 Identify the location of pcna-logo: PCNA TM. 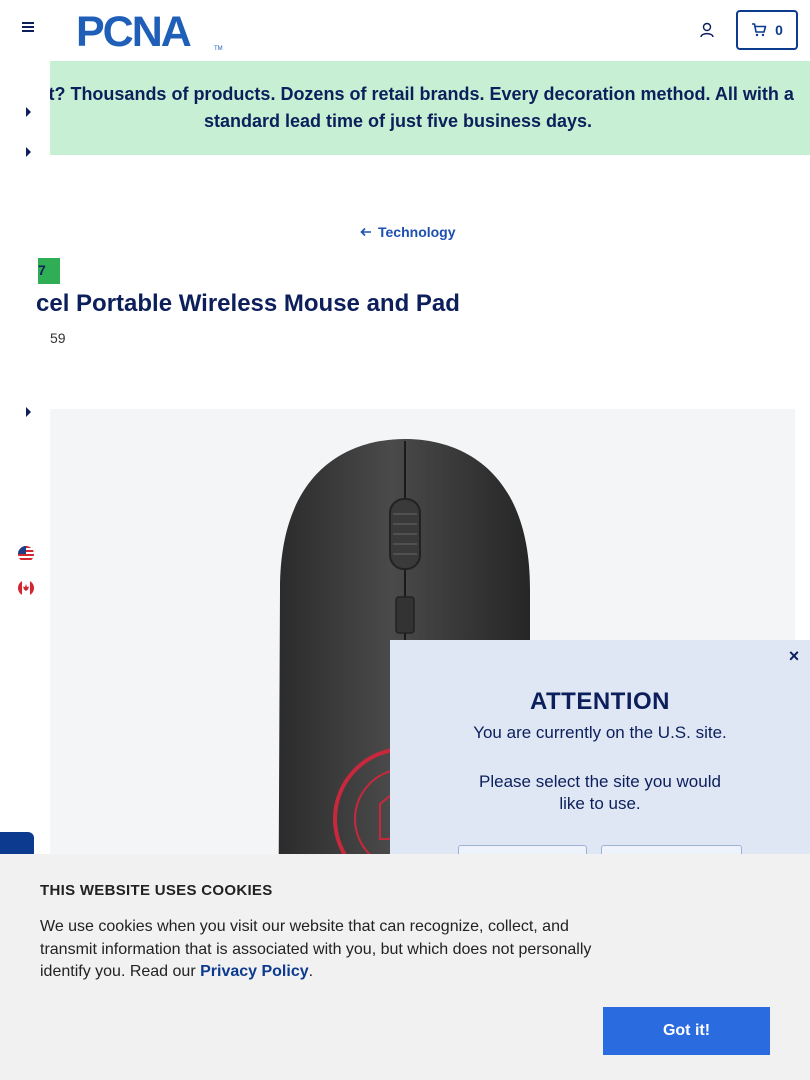
(151, 31).